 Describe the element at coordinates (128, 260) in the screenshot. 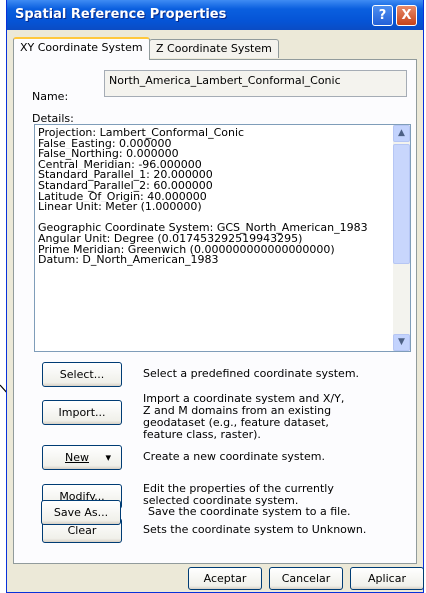

I see `details-line: Datum: D_North_American_1983` at that location.